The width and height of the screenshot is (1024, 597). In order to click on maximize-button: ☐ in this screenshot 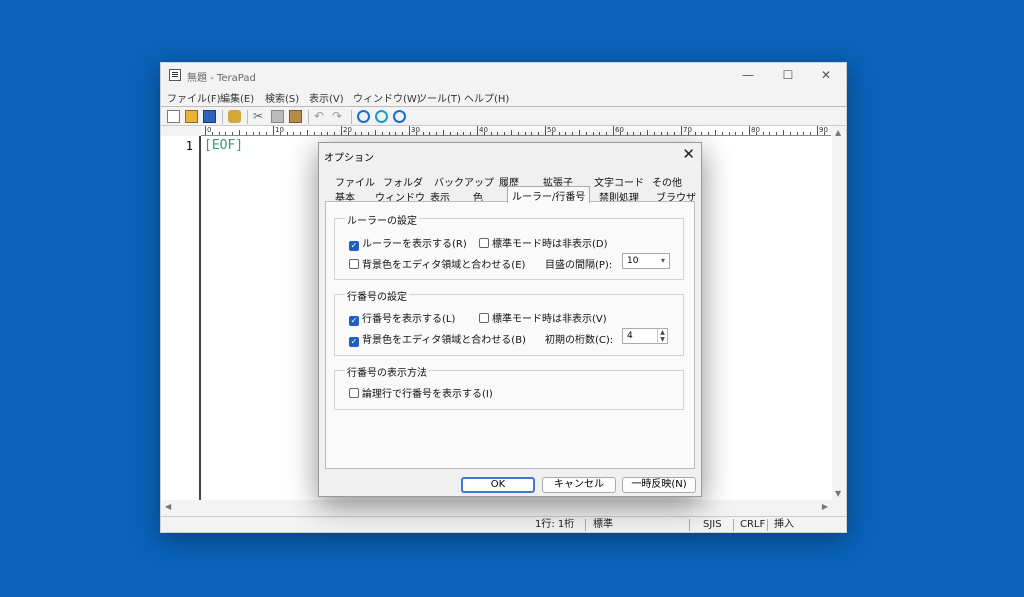, I will do `click(788, 75)`.